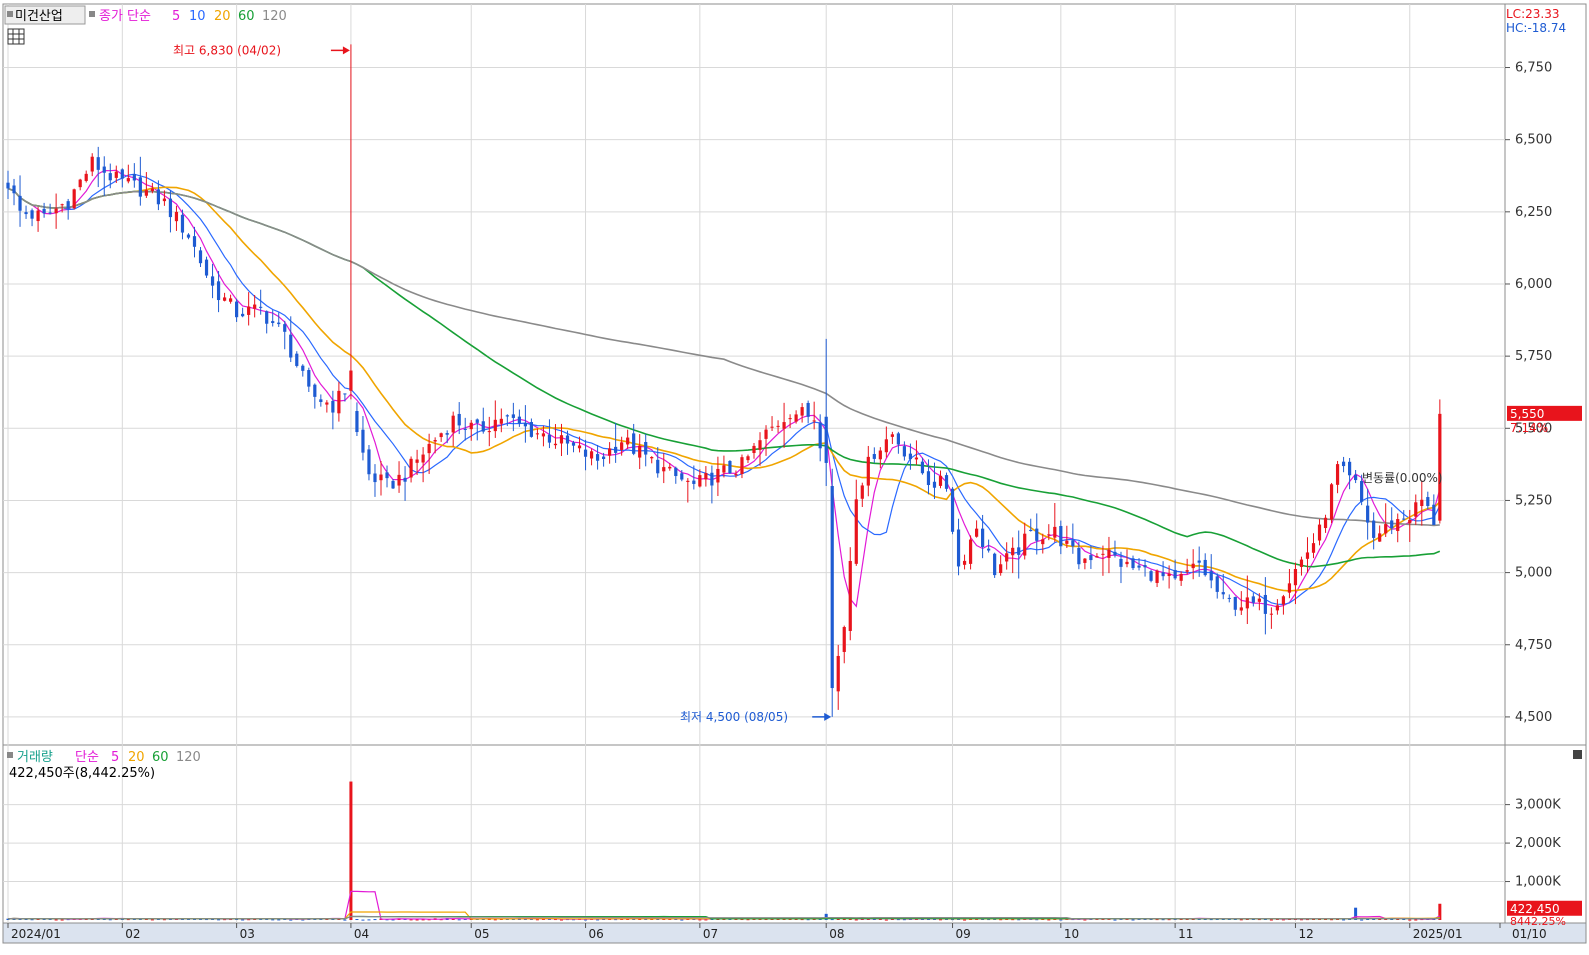  Describe the element at coordinates (1533, 284) in the screenshot. I see `price-tick-label: 6,000` at that location.